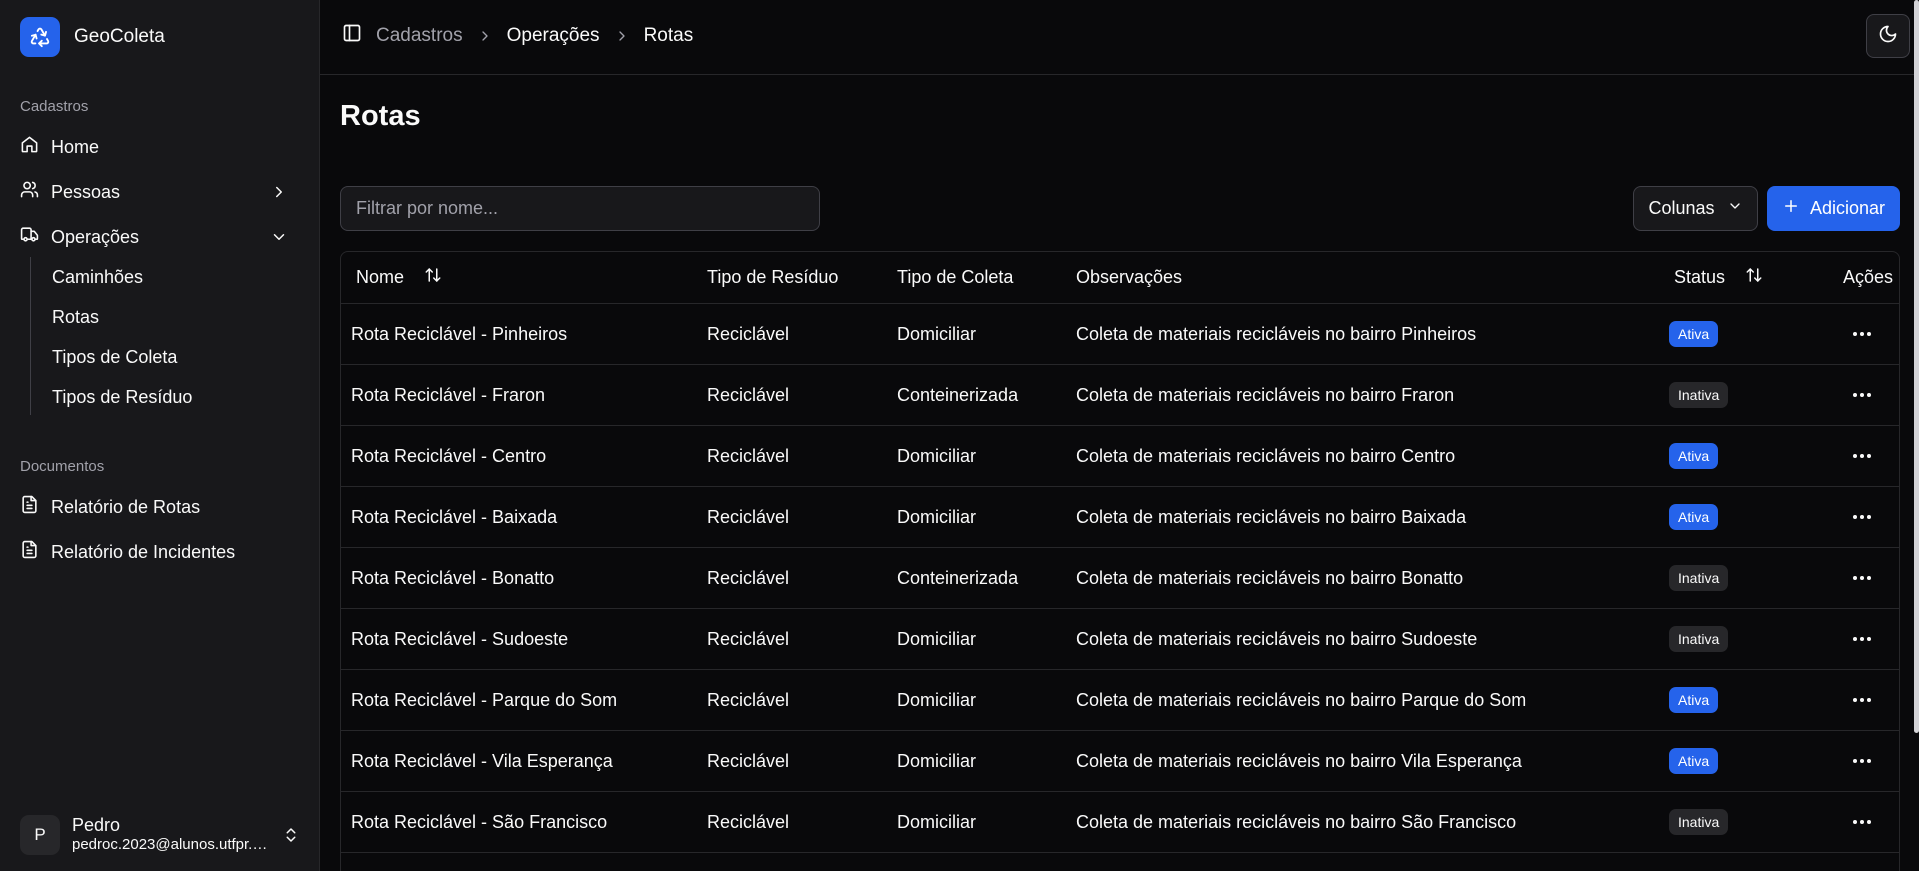  What do you see at coordinates (75, 146) in the screenshot?
I see `sidebar-item-label: Home` at bounding box center [75, 146].